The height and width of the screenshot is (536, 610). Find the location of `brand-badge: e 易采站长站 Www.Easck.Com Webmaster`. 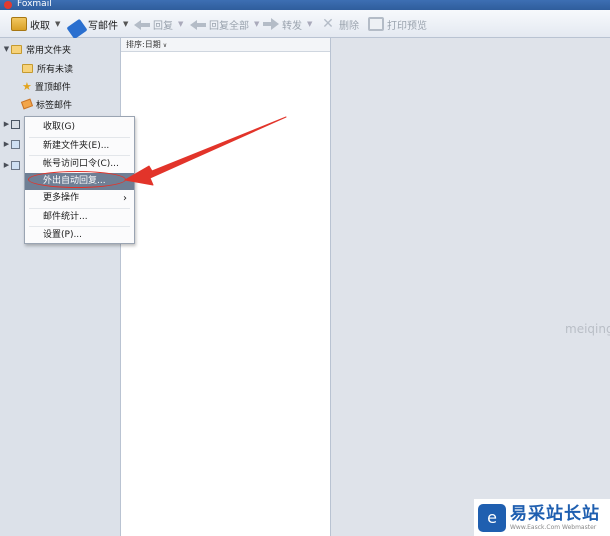

brand-badge: e 易采站长站 Www.Easck.Com Webmaster is located at coordinates (542, 517).